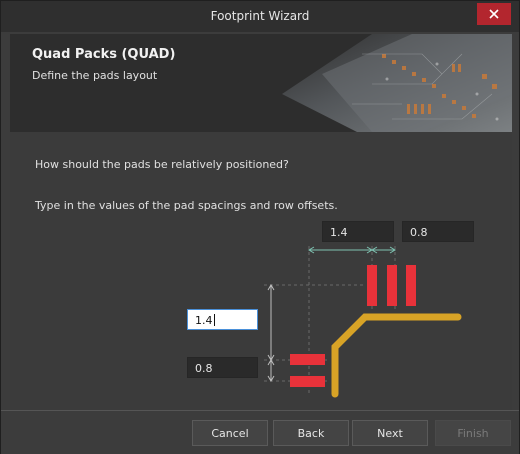 Image resolution: width=520 pixels, height=454 pixels. What do you see at coordinates (396, 355) in the screenshot?
I see `trace-line` at bounding box center [396, 355].